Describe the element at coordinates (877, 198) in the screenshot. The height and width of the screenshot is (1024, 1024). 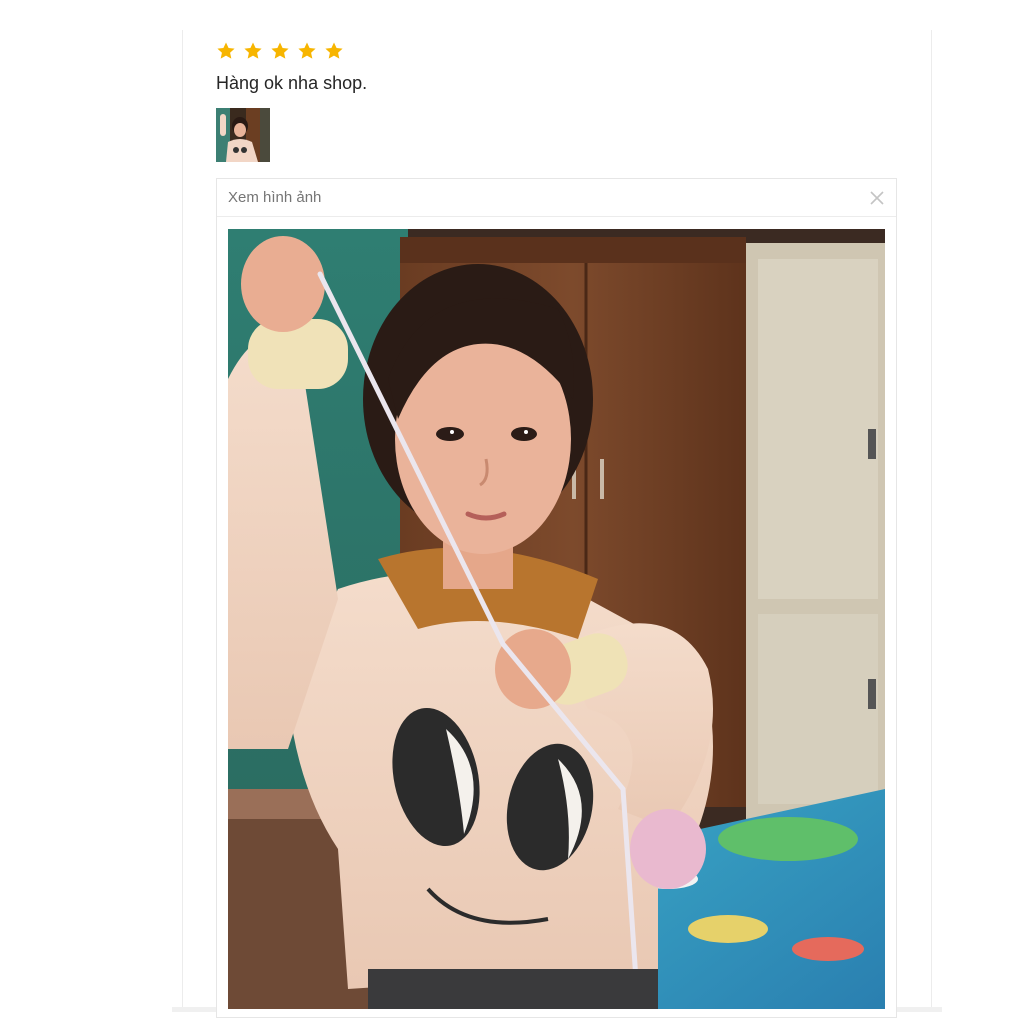
I see `close-icon` at that location.